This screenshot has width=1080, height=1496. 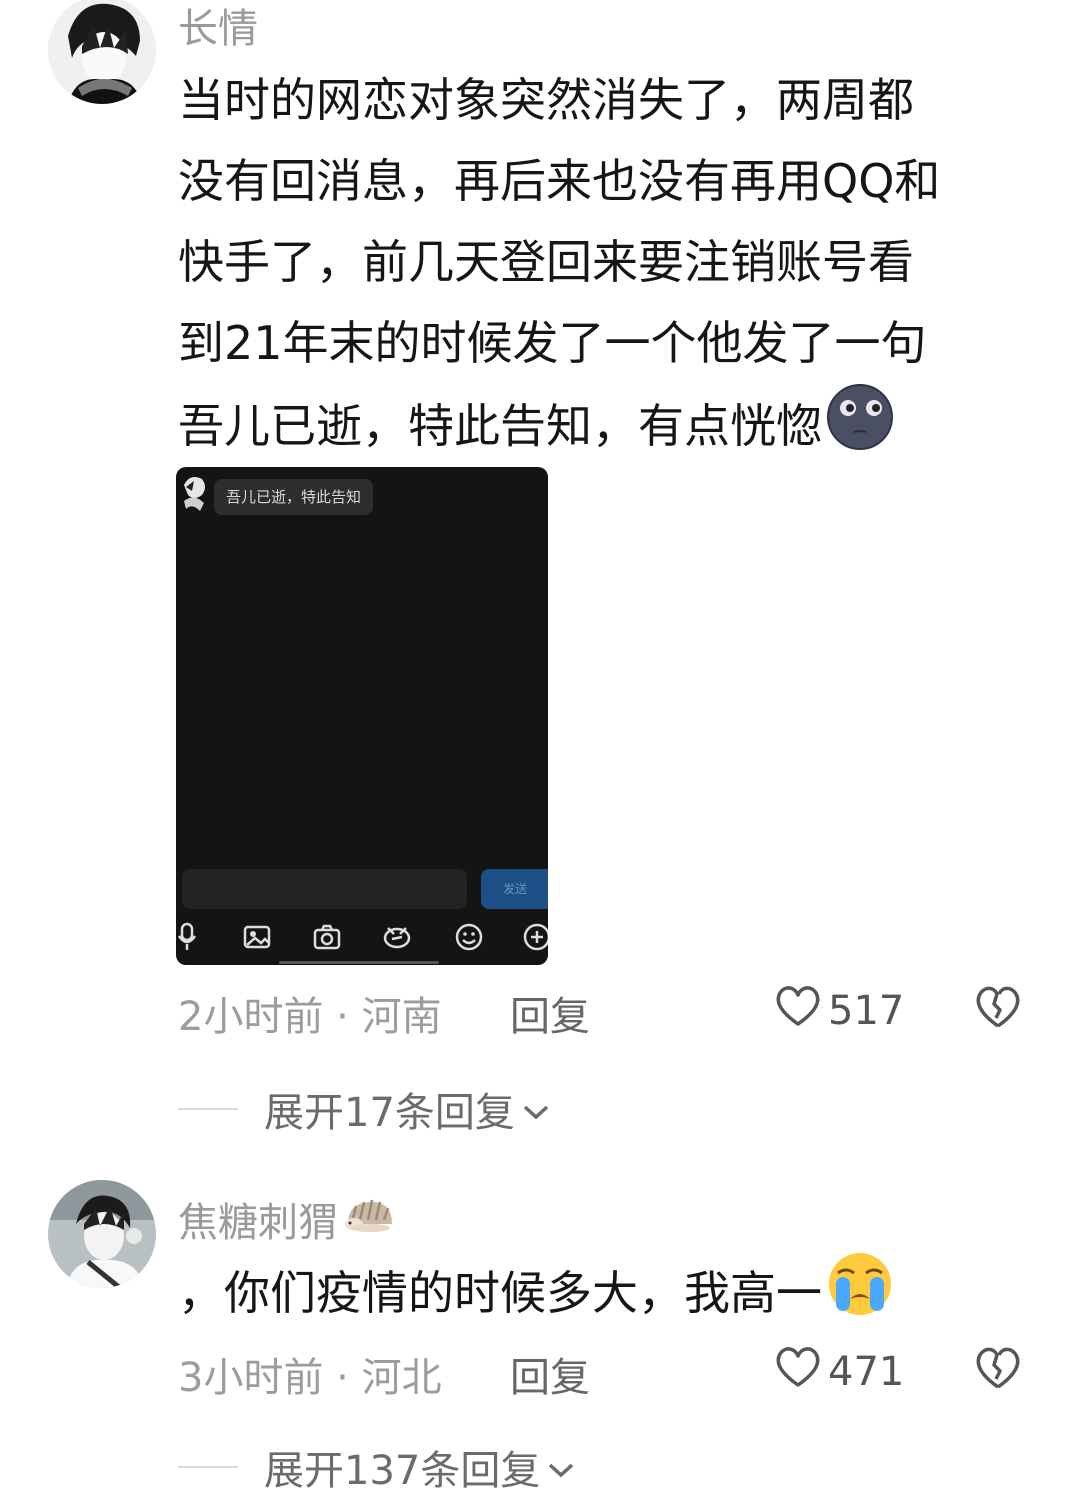 I want to click on expand-replies-label: 展开17条回复, so click(x=389, y=1113).